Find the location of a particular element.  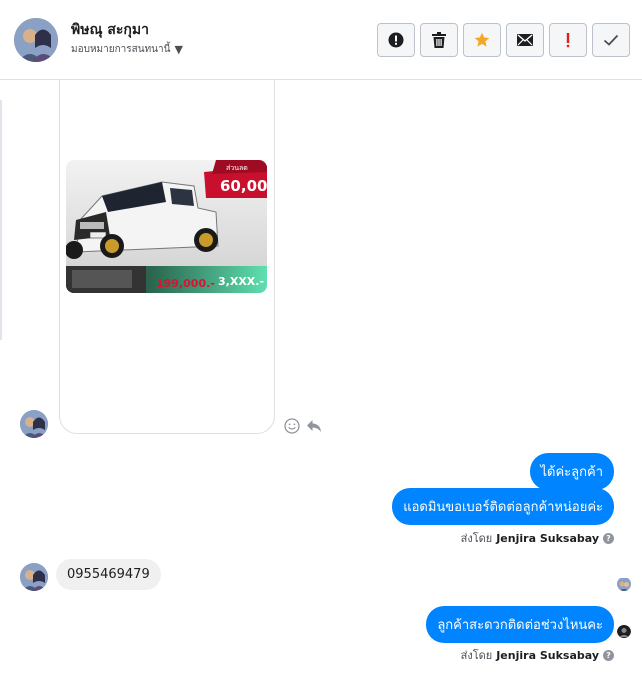

mark-unread-button is located at coordinates (525, 40).